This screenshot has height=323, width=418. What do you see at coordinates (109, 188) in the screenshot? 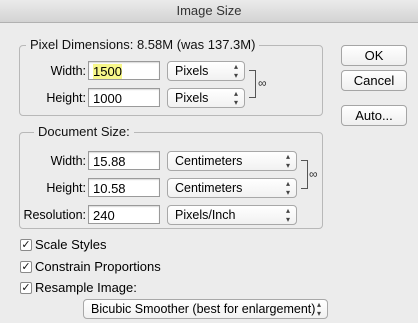
I see `doc-height-value: 10.58` at bounding box center [109, 188].